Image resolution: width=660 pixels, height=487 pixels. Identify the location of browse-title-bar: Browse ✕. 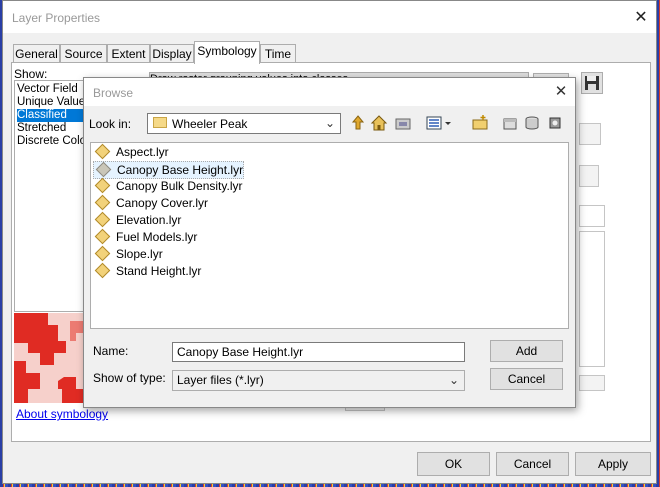
(329, 92).